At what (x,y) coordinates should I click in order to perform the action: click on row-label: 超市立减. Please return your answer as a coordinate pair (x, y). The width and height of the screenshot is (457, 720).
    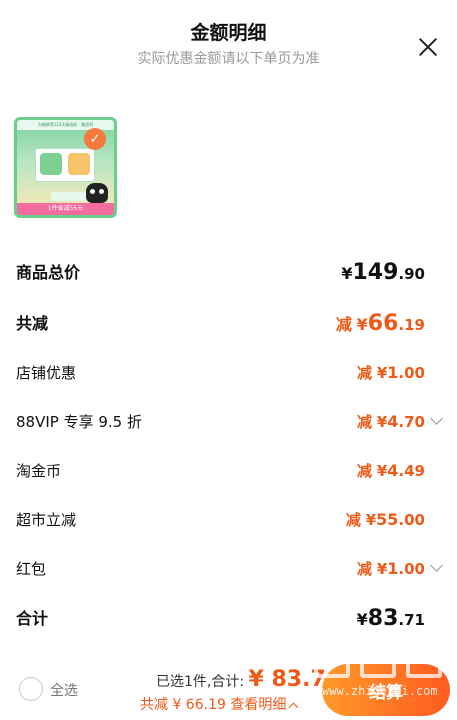
    Looking at the image, I should click on (46, 520).